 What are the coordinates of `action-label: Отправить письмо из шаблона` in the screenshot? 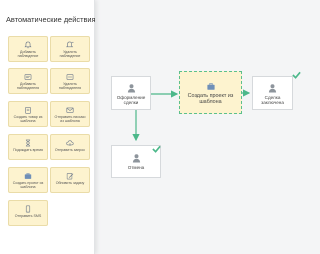 It's located at (70, 119).